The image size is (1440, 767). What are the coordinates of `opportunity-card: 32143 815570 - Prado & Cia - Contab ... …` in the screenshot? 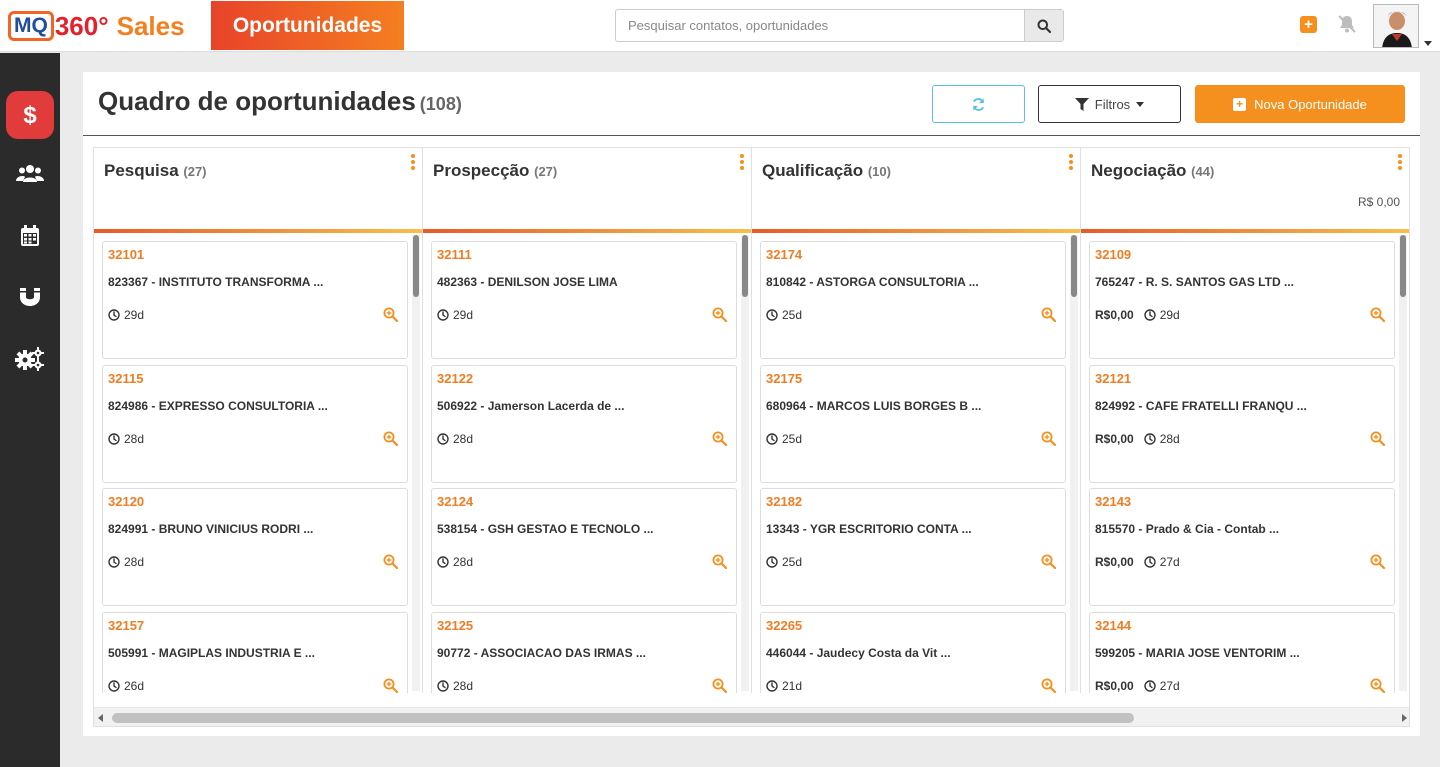 It's located at (1242, 547).